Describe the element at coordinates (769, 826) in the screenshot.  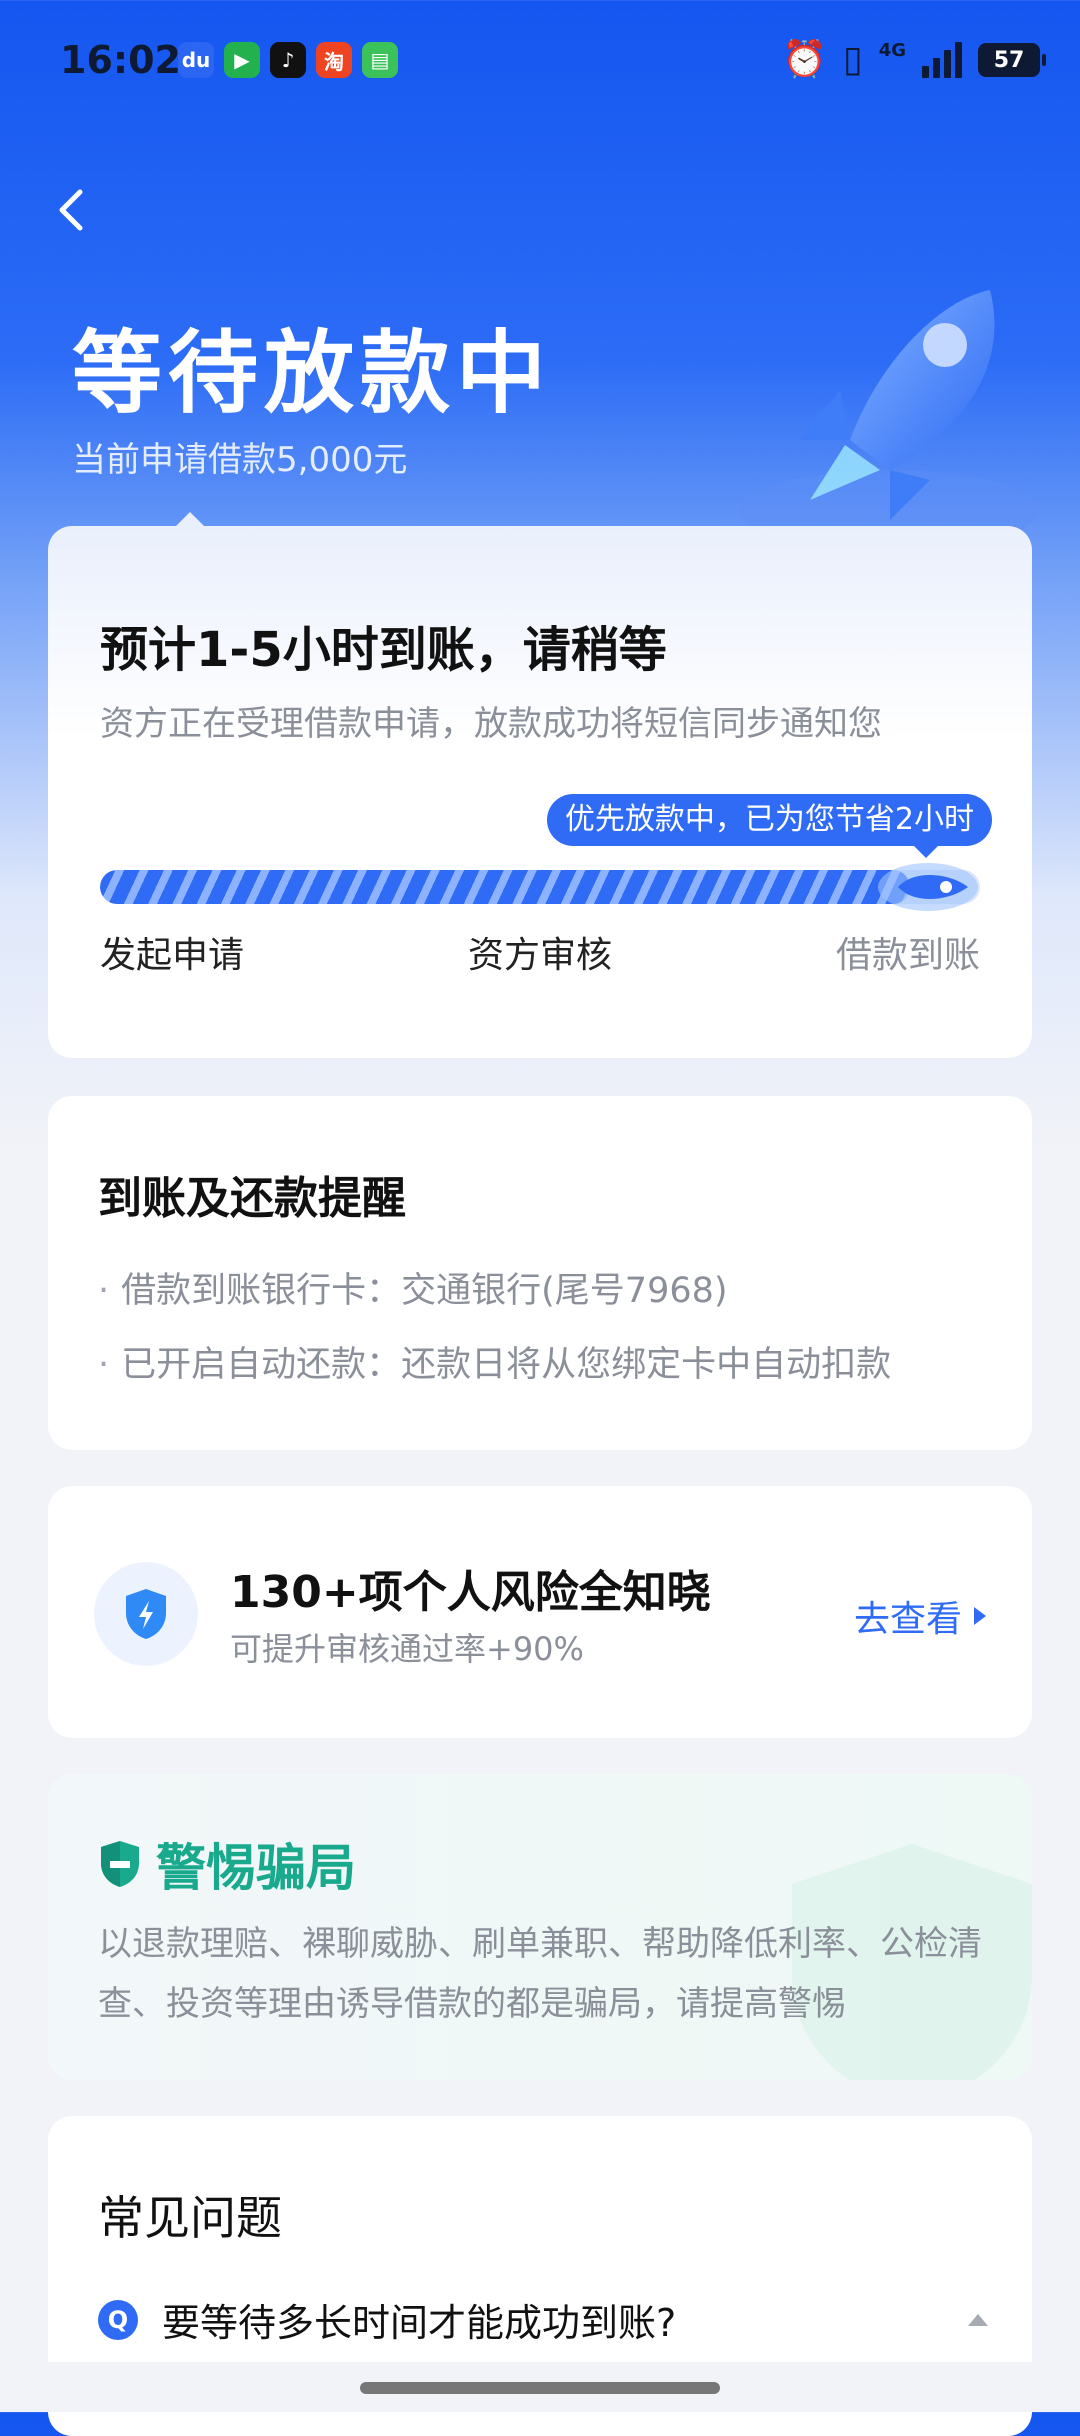
I see `priority-tip-bubble: 优先放款中，已为您节省2小时` at that location.